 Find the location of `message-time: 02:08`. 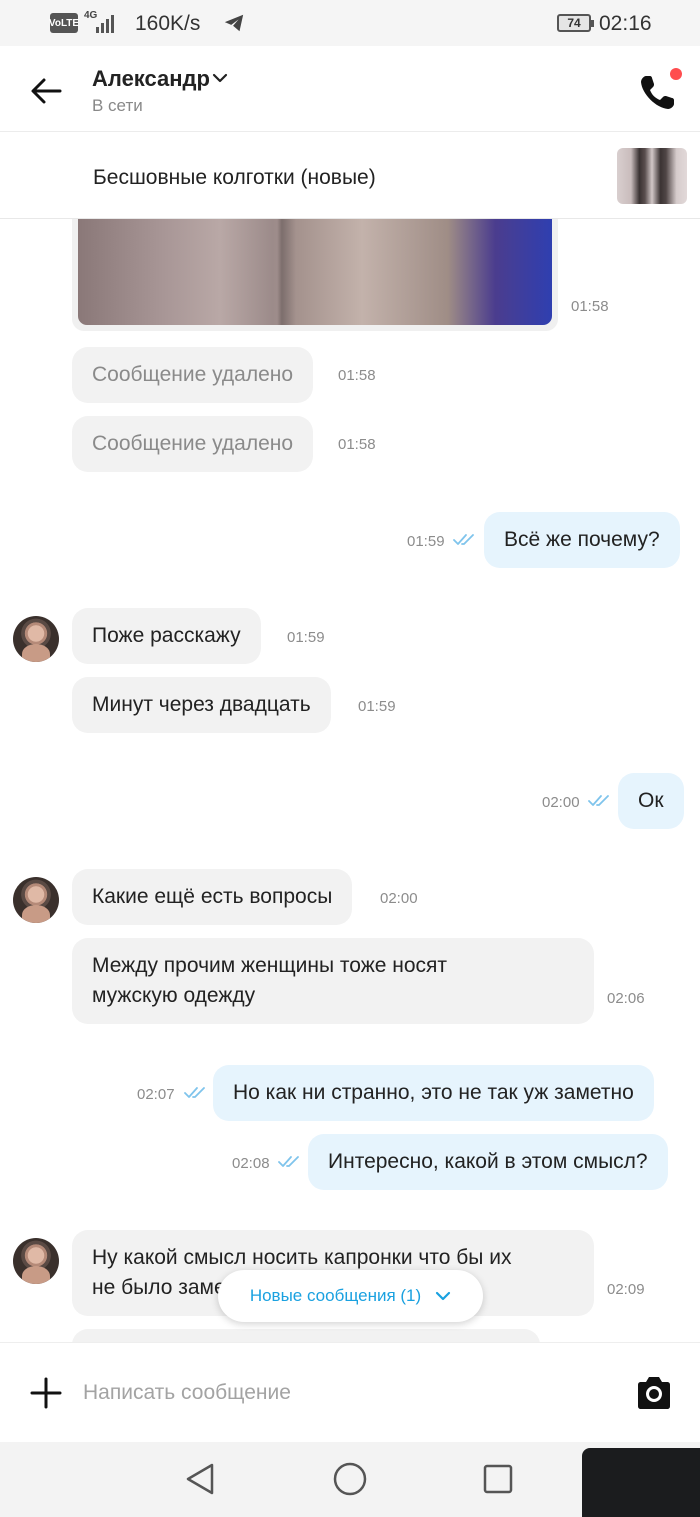

message-time: 02:08 is located at coordinates (251, 1163).